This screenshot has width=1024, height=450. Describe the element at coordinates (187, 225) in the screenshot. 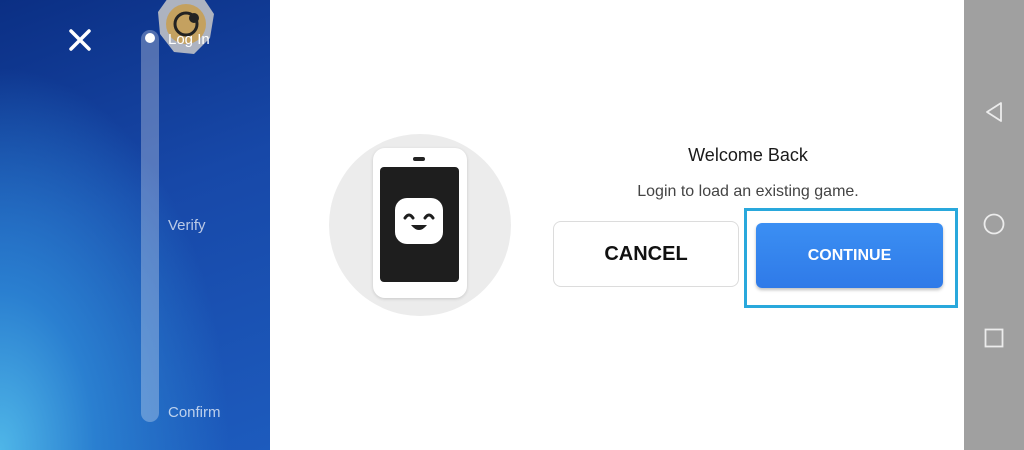

I see `step-verify: Verify` at that location.